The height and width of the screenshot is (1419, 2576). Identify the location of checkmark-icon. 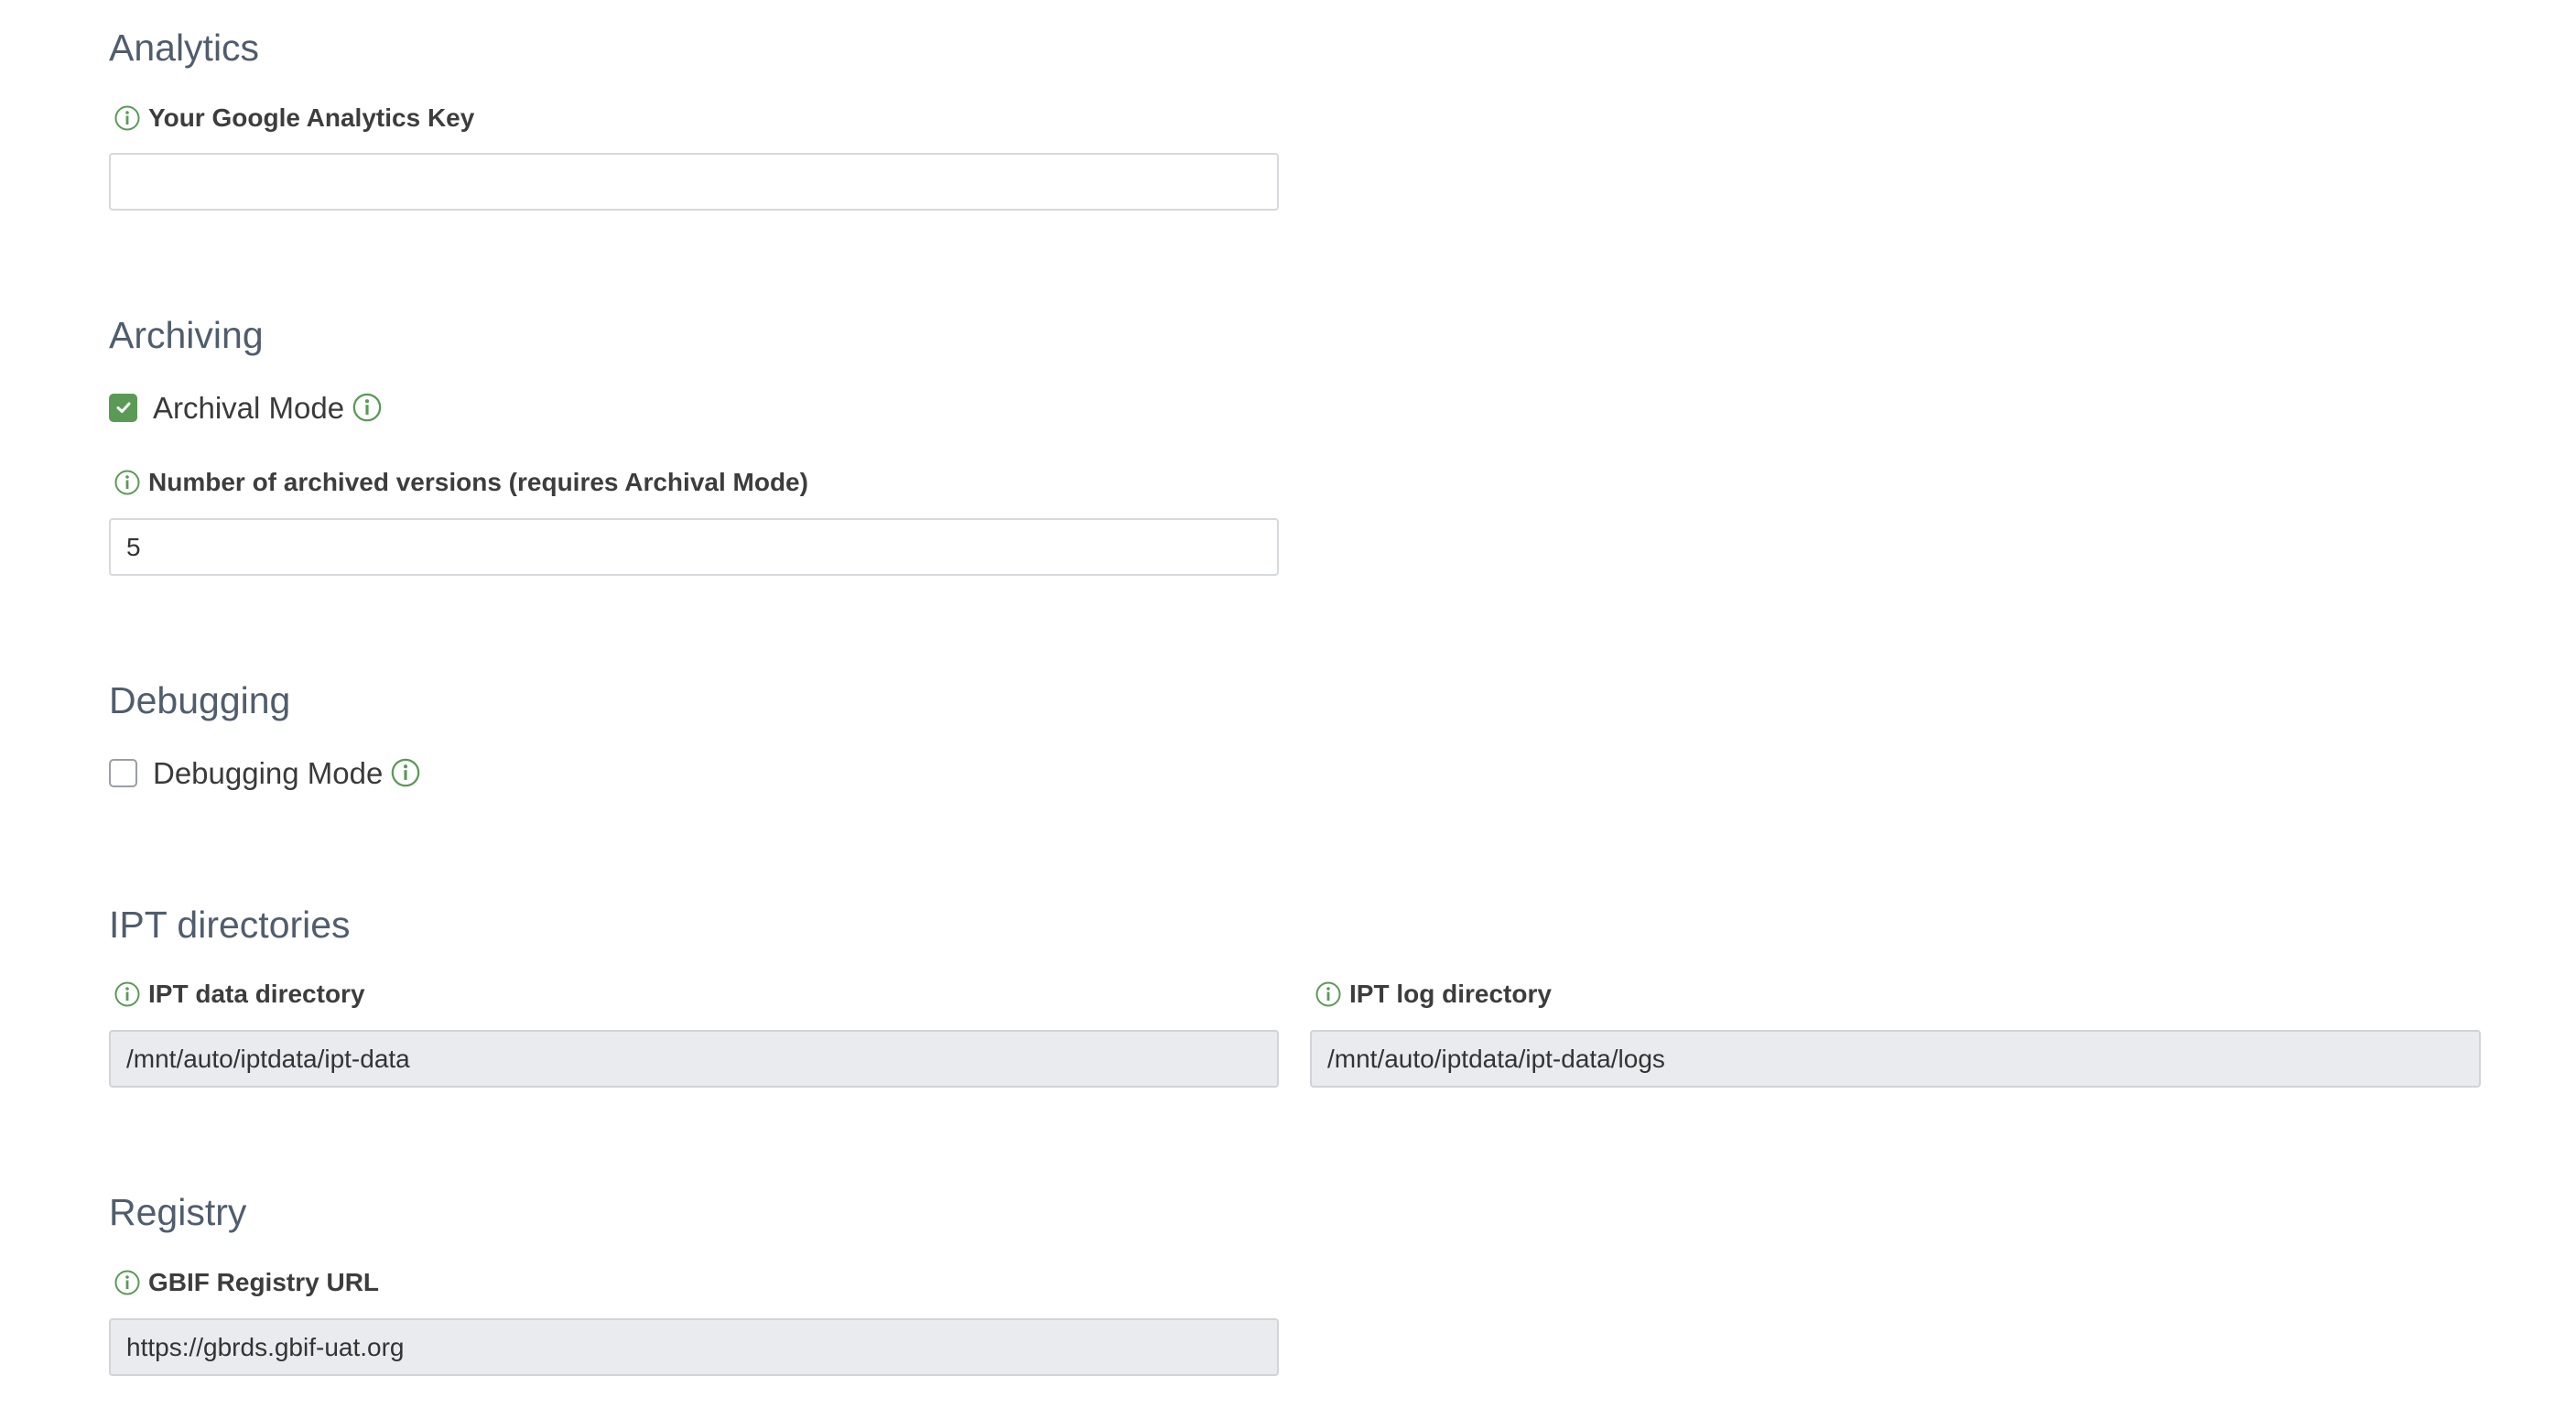
(123, 408).